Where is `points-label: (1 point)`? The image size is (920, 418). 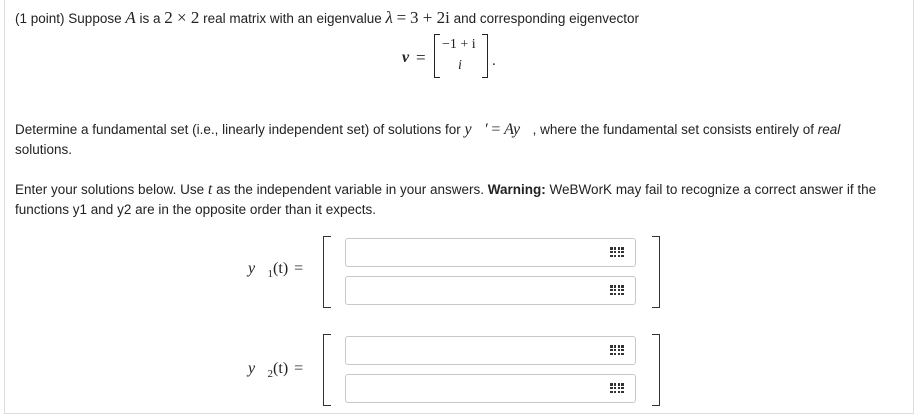
points-label: (1 point) is located at coordinates (40, 18).